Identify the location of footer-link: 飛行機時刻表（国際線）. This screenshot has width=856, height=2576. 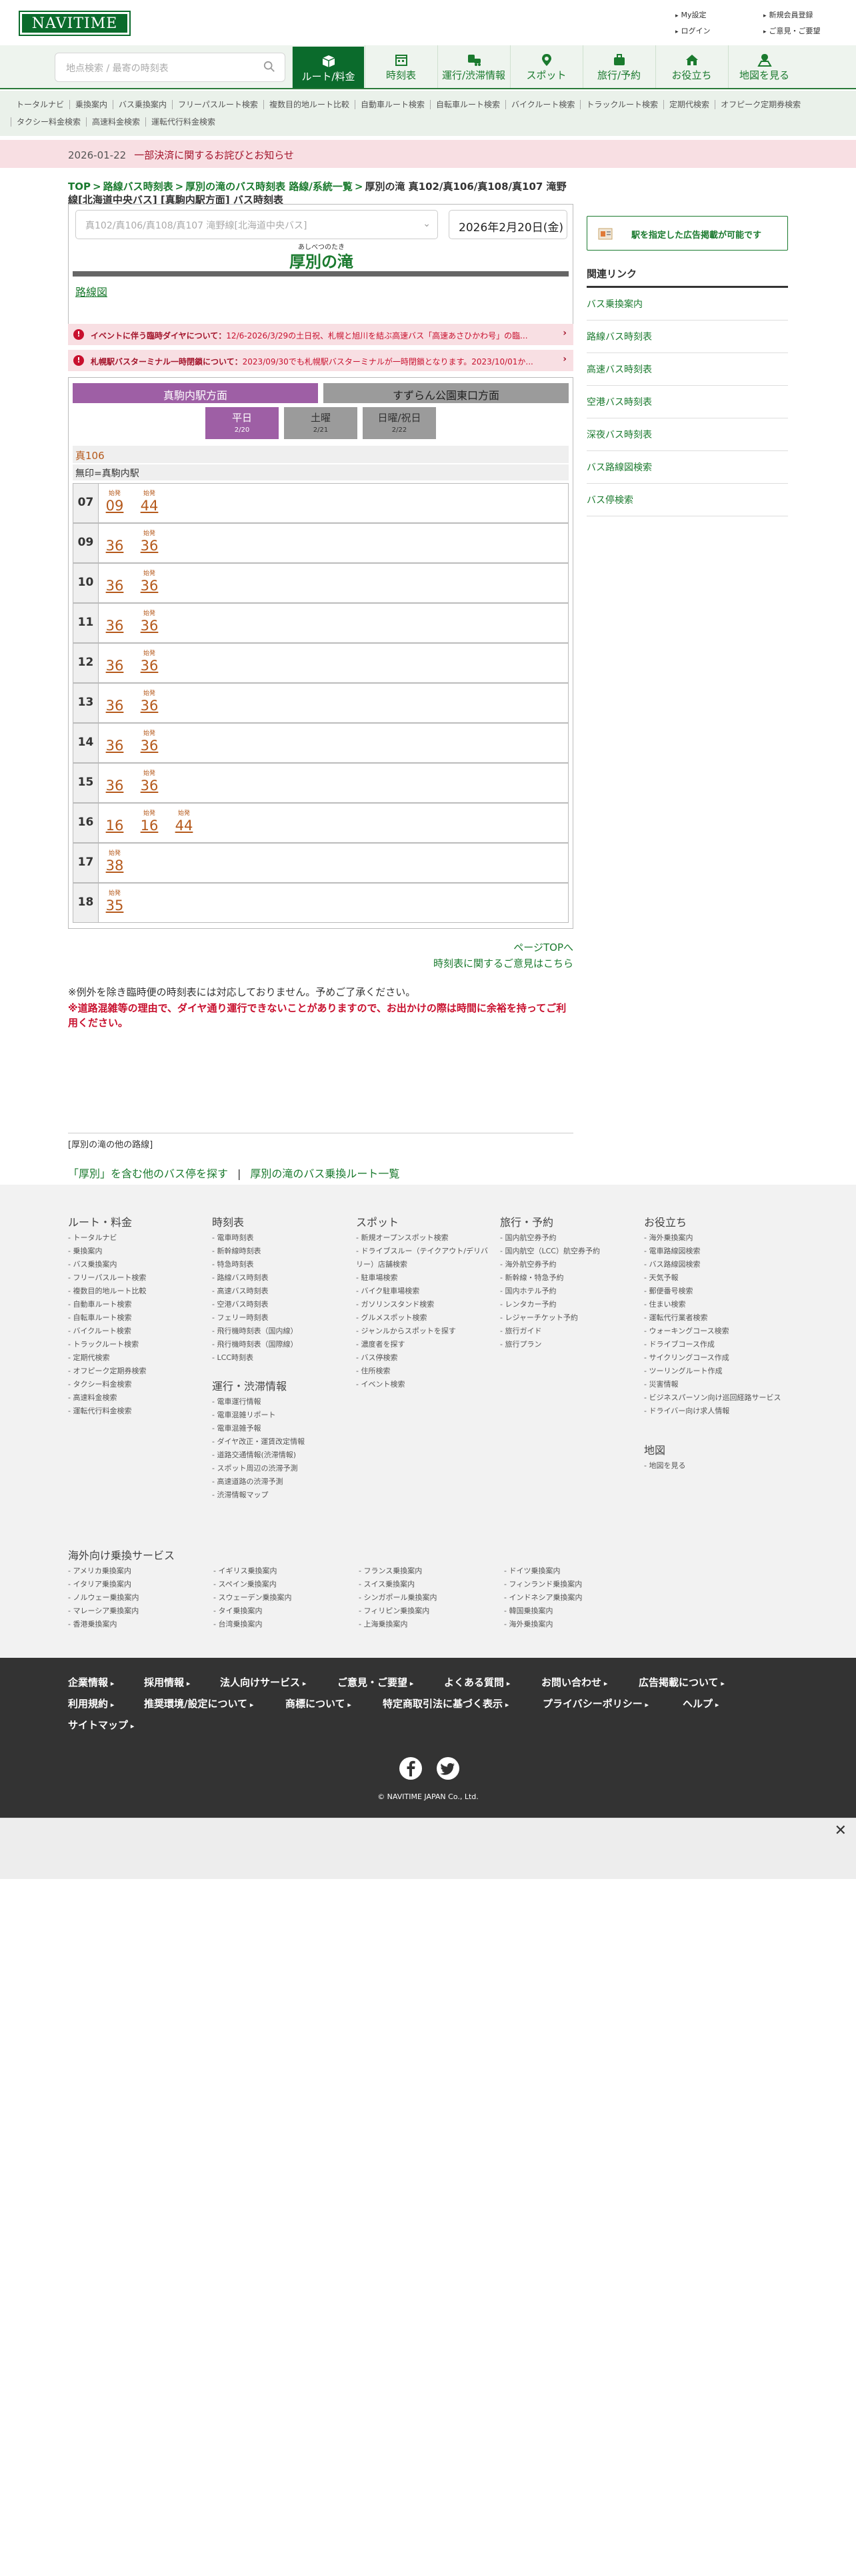
(278, 1344).